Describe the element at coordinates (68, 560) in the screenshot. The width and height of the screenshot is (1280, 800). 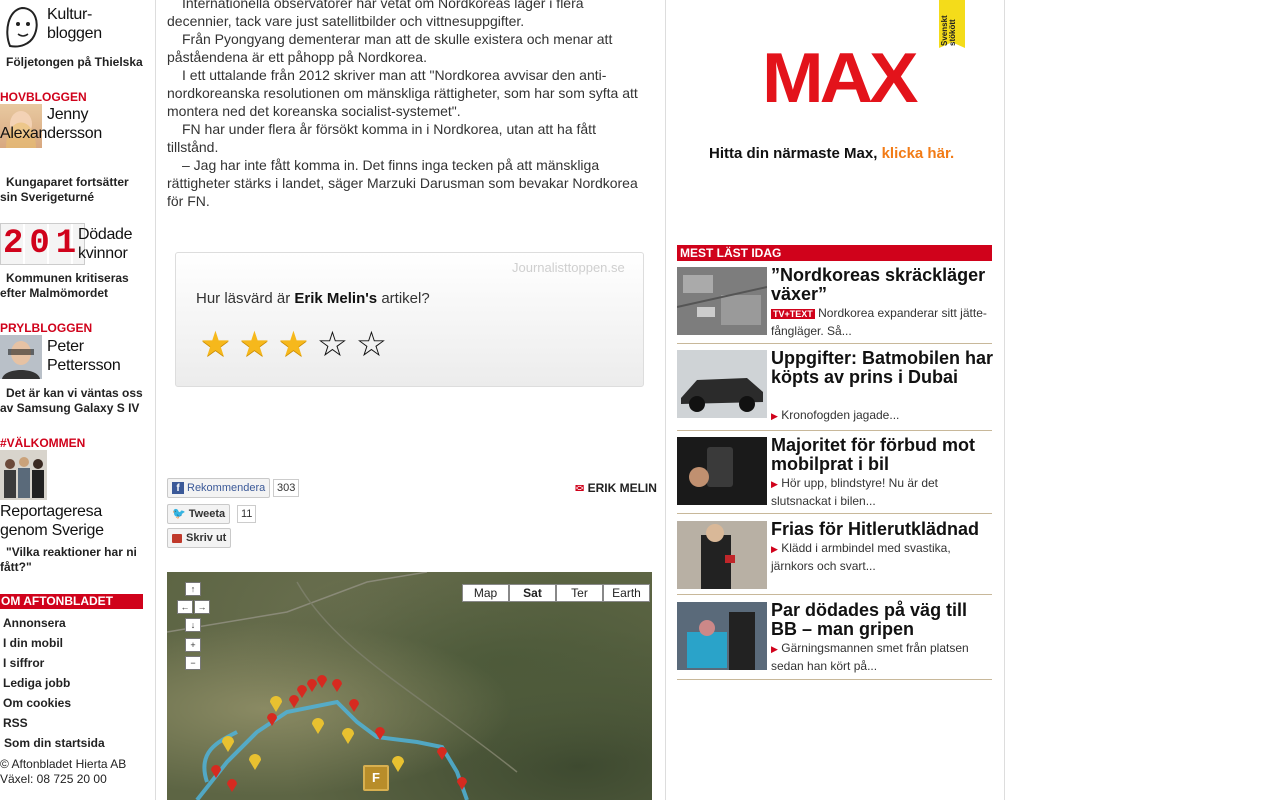
I see `valkommen-teaser: "Vilka reaktioner har ni fått?"` at that location.